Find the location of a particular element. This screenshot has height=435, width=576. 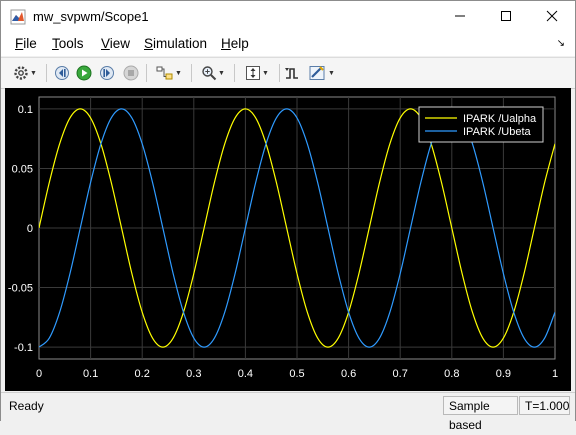

settings-icon is located at coordinates (21, 73).